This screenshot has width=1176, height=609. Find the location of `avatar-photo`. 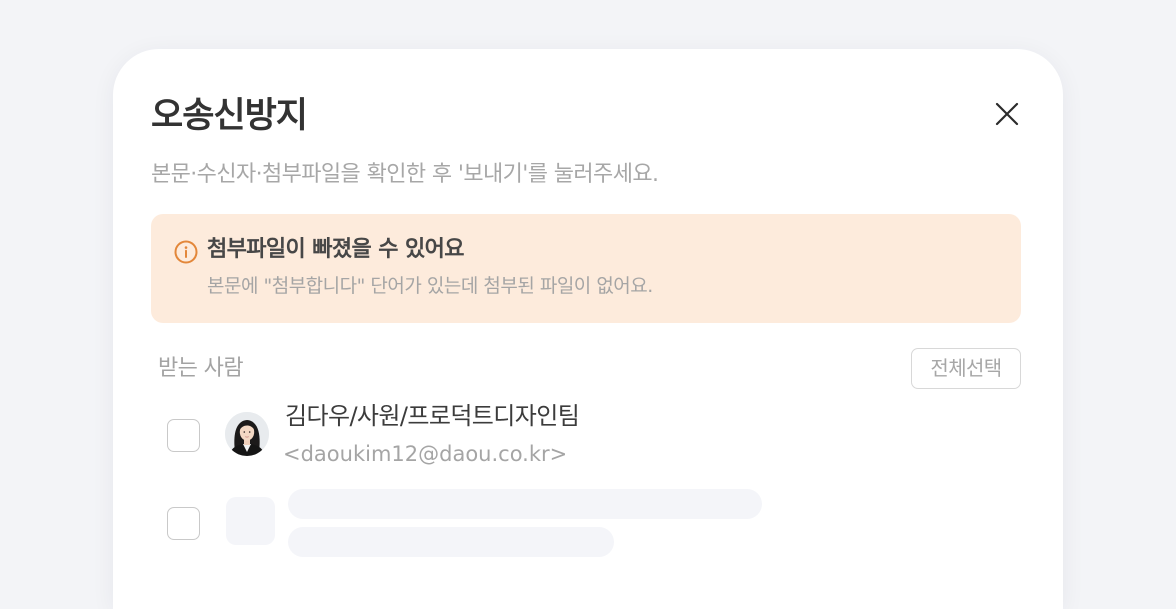

avatar-photo is located at coordinates (247, 434).